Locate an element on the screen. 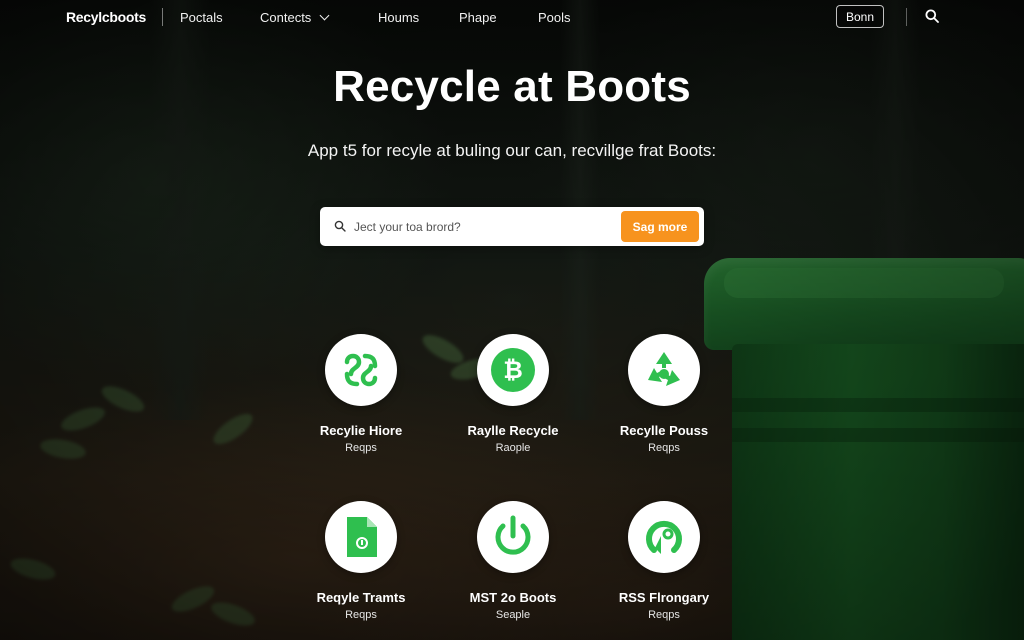 The image size is (1024, 640). bitcoin-coin-icon: ₿ is located at coordinates (513, 370).